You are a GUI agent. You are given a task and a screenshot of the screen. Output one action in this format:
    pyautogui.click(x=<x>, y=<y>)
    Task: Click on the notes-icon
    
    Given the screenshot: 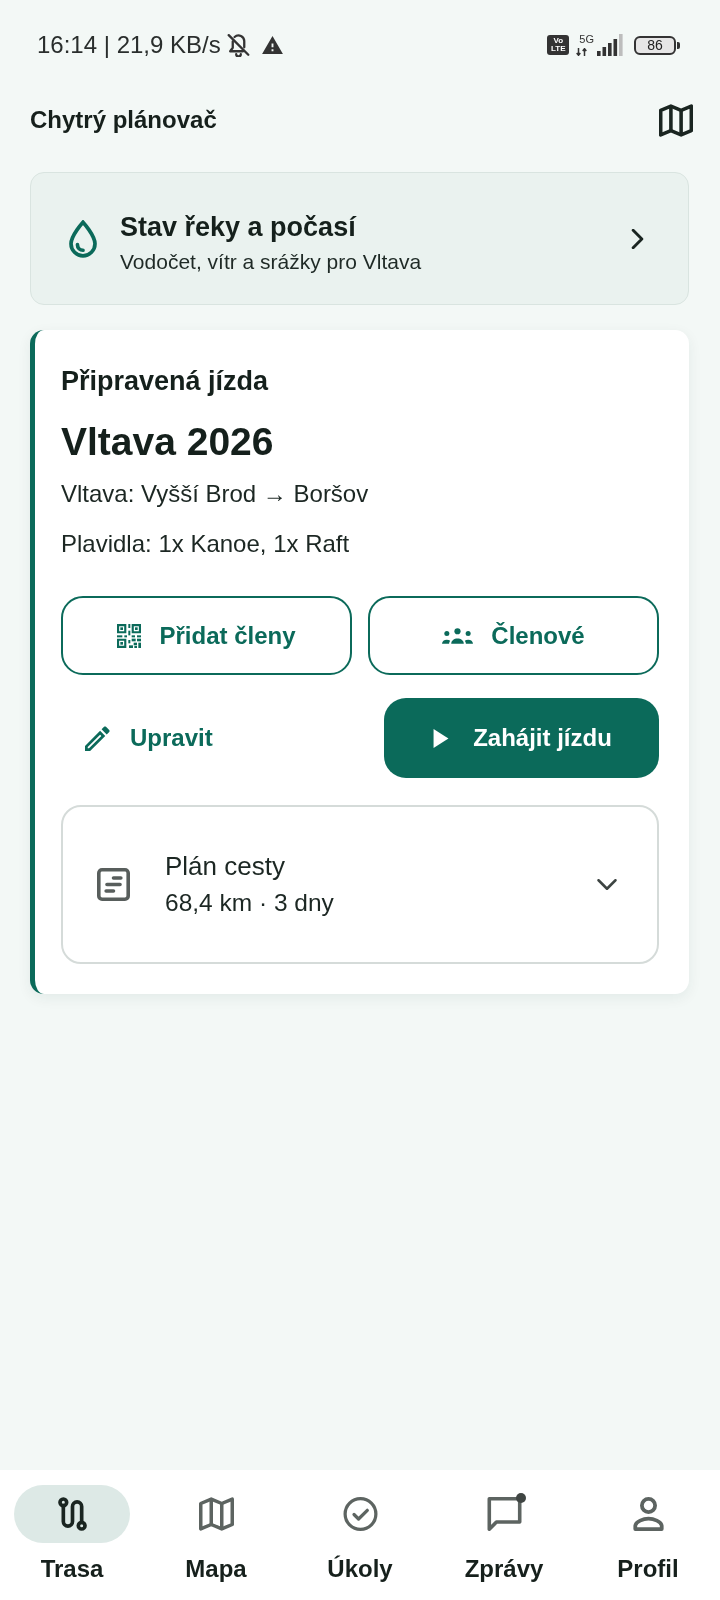 What is the action you would take?
    pyautogui.click(x=113, y=884)
    